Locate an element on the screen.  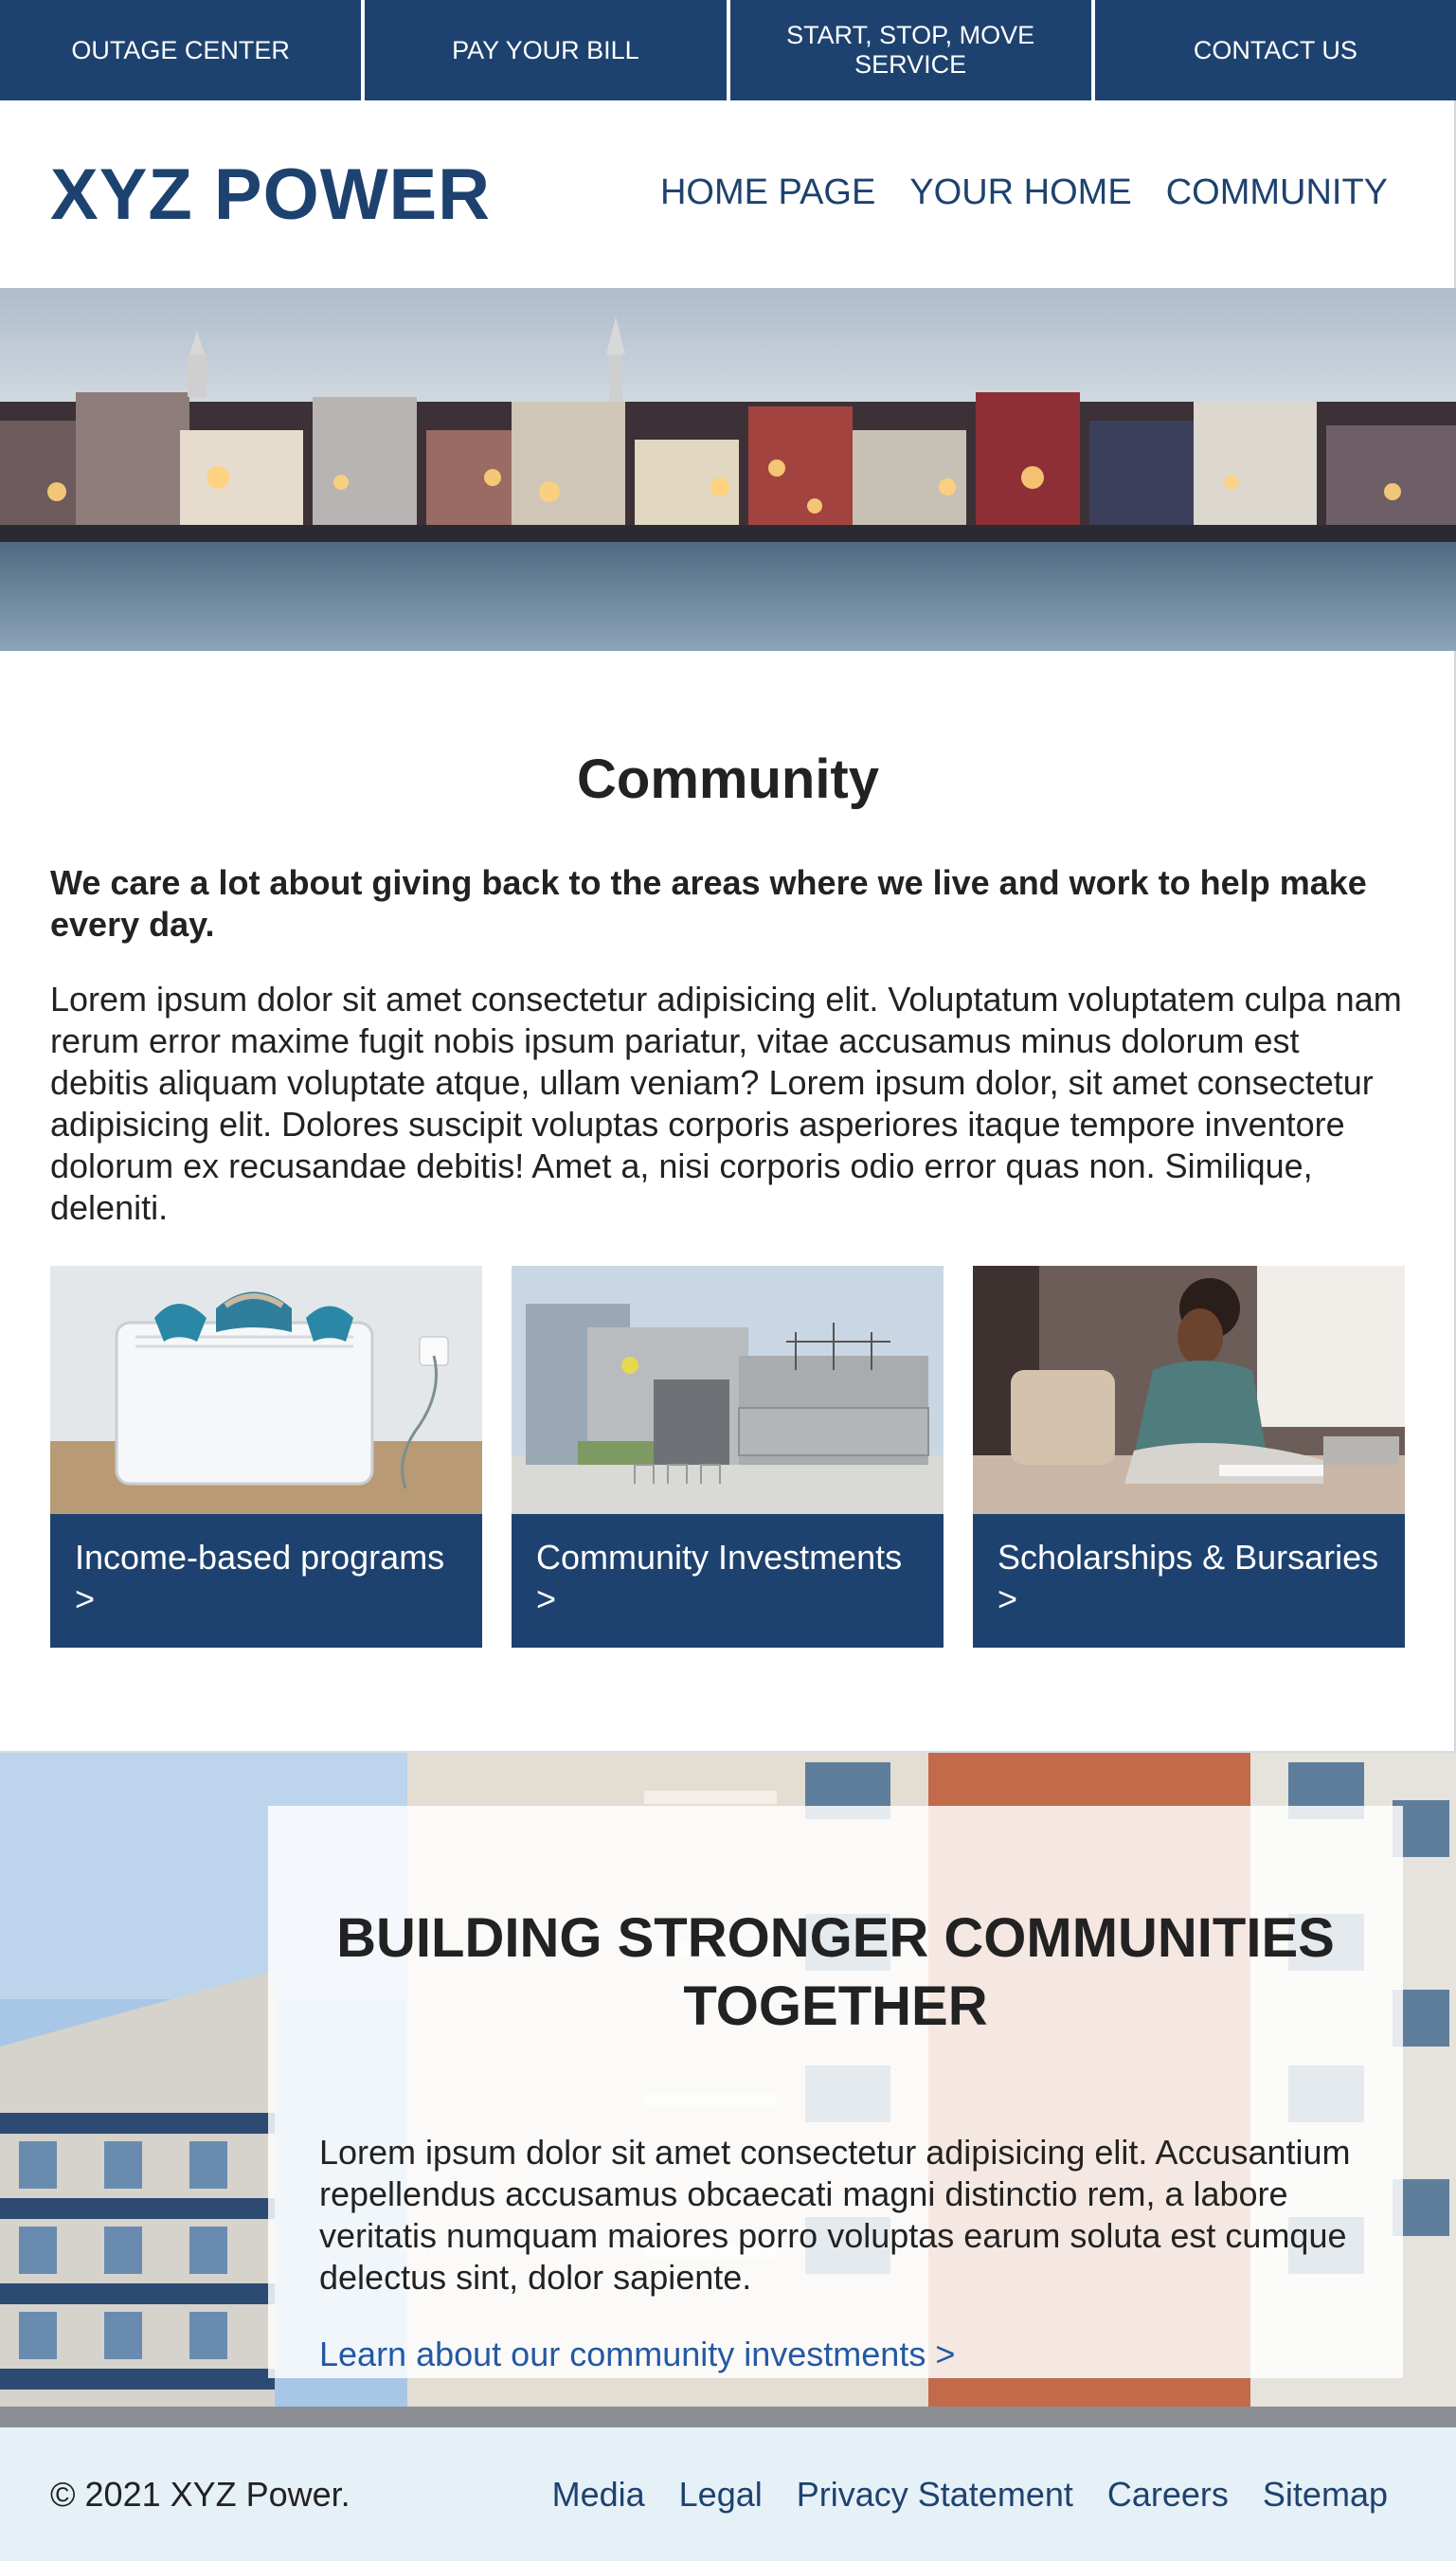
community-investments-link: Learn about our community investments > is located at coordinates (637, 2354).